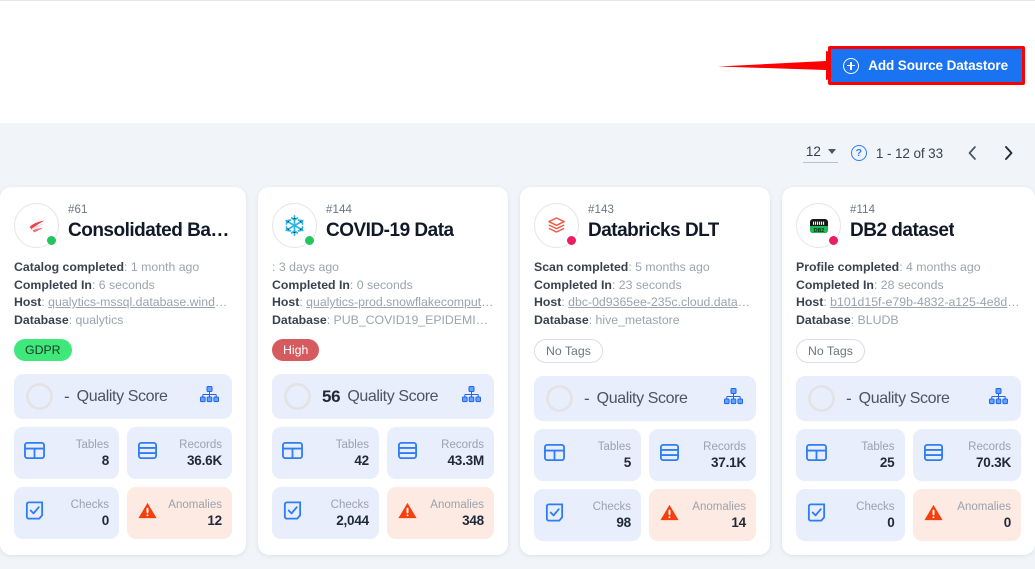 This screenshot has width=1035, height=569. What do you see at coordinates (851, 65) in the screenshot?
I see `plus-circle-icon` at bounding box center [851, 65].